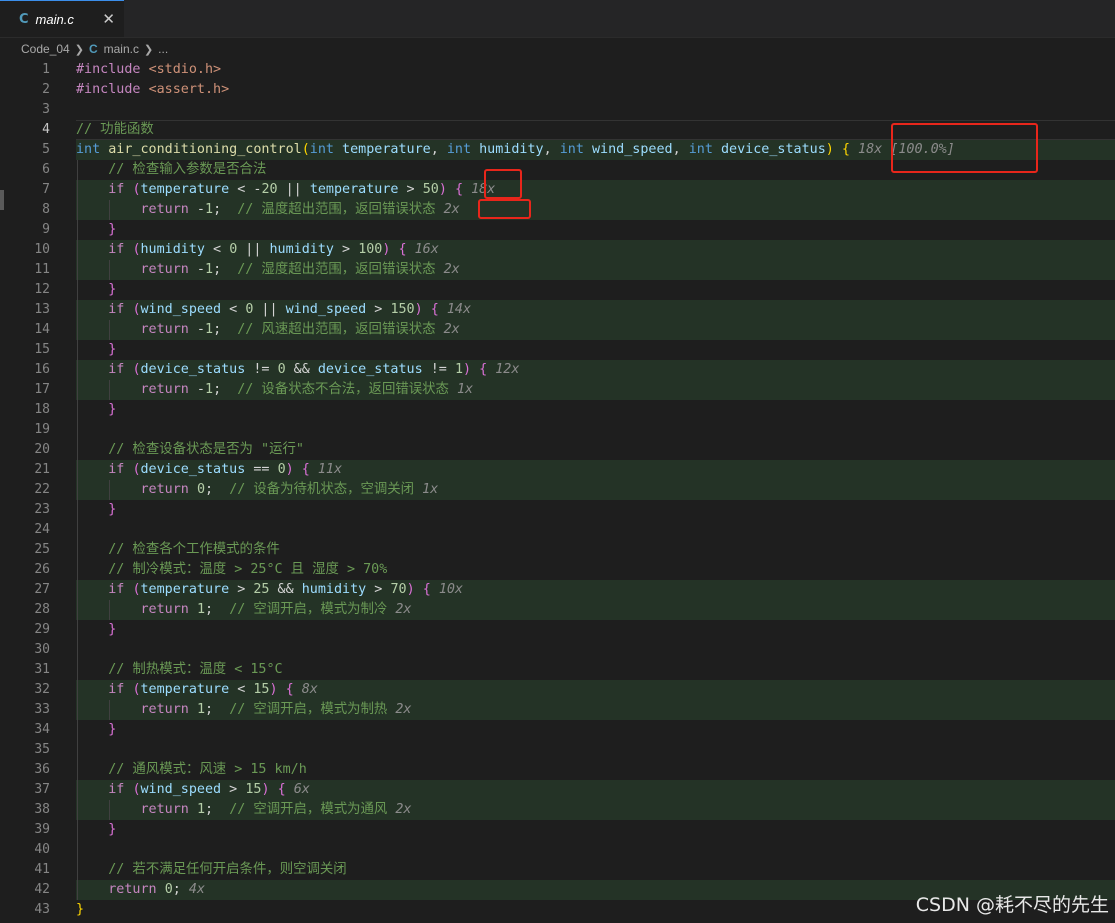  What do you see at coordinates (503, 184) in the screenshot?
I see `annotation-box-if-count` at bounding box center [503, 184].